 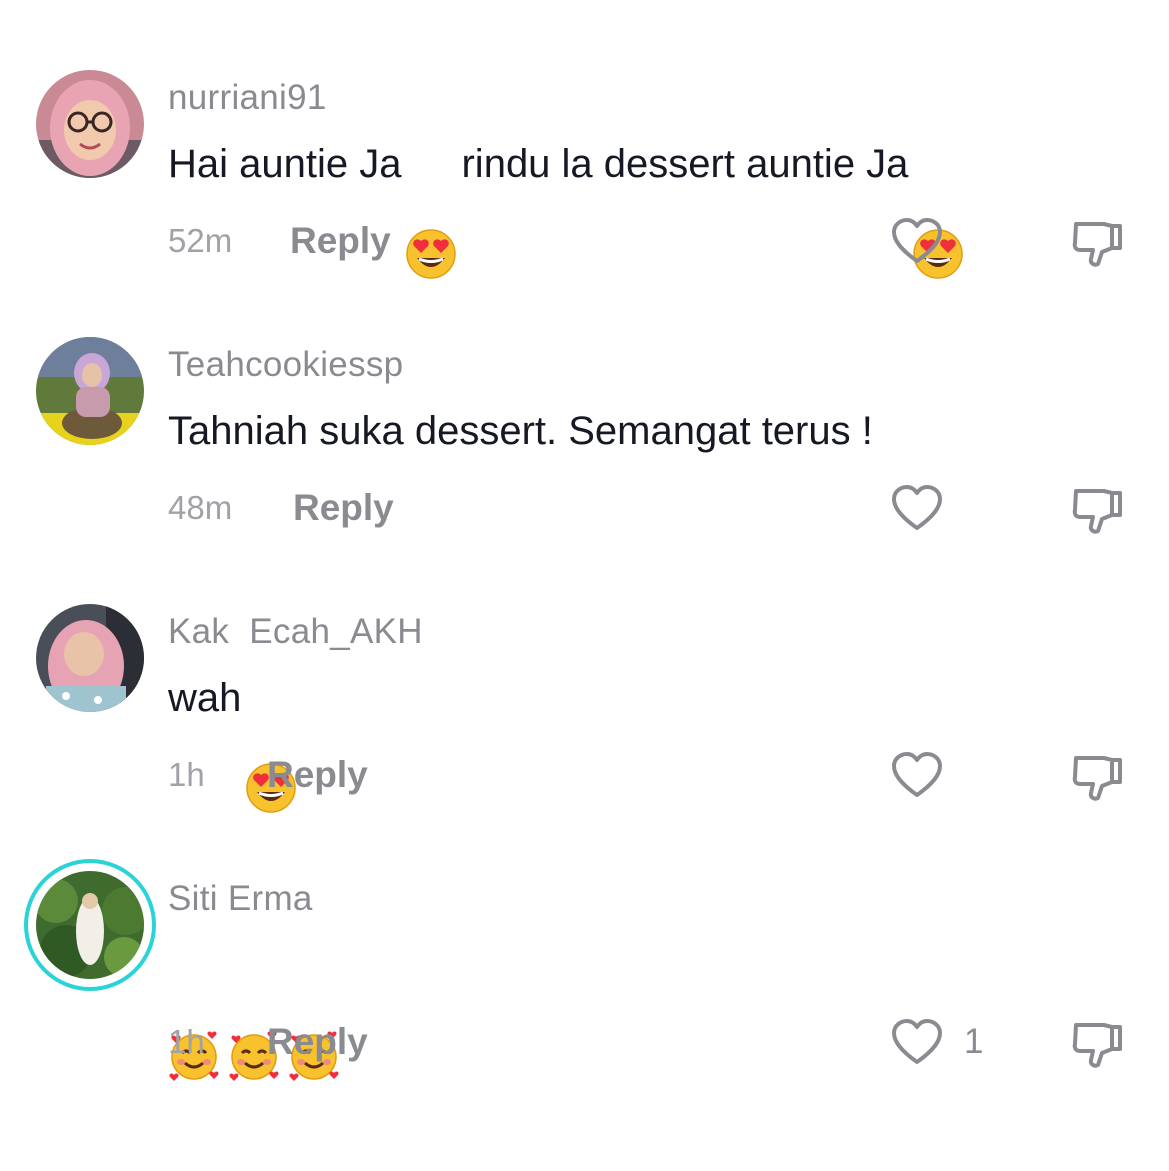 I want to click on username: Siti Erma, so click(x=240, y=899).